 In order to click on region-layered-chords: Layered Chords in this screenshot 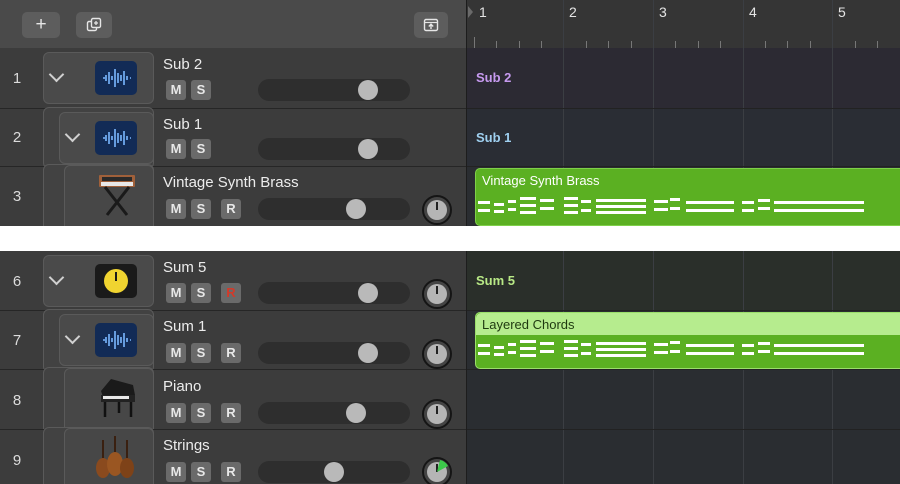, I will do `click(687, 340)`.